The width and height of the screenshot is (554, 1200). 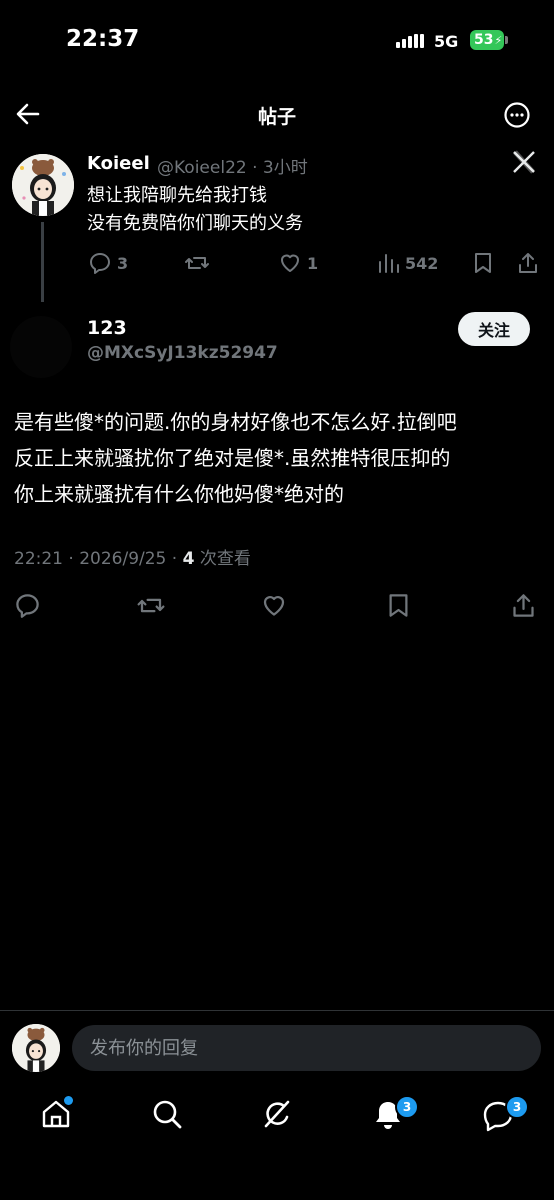 I want to click on views-icon, so click(x=389, y=263).